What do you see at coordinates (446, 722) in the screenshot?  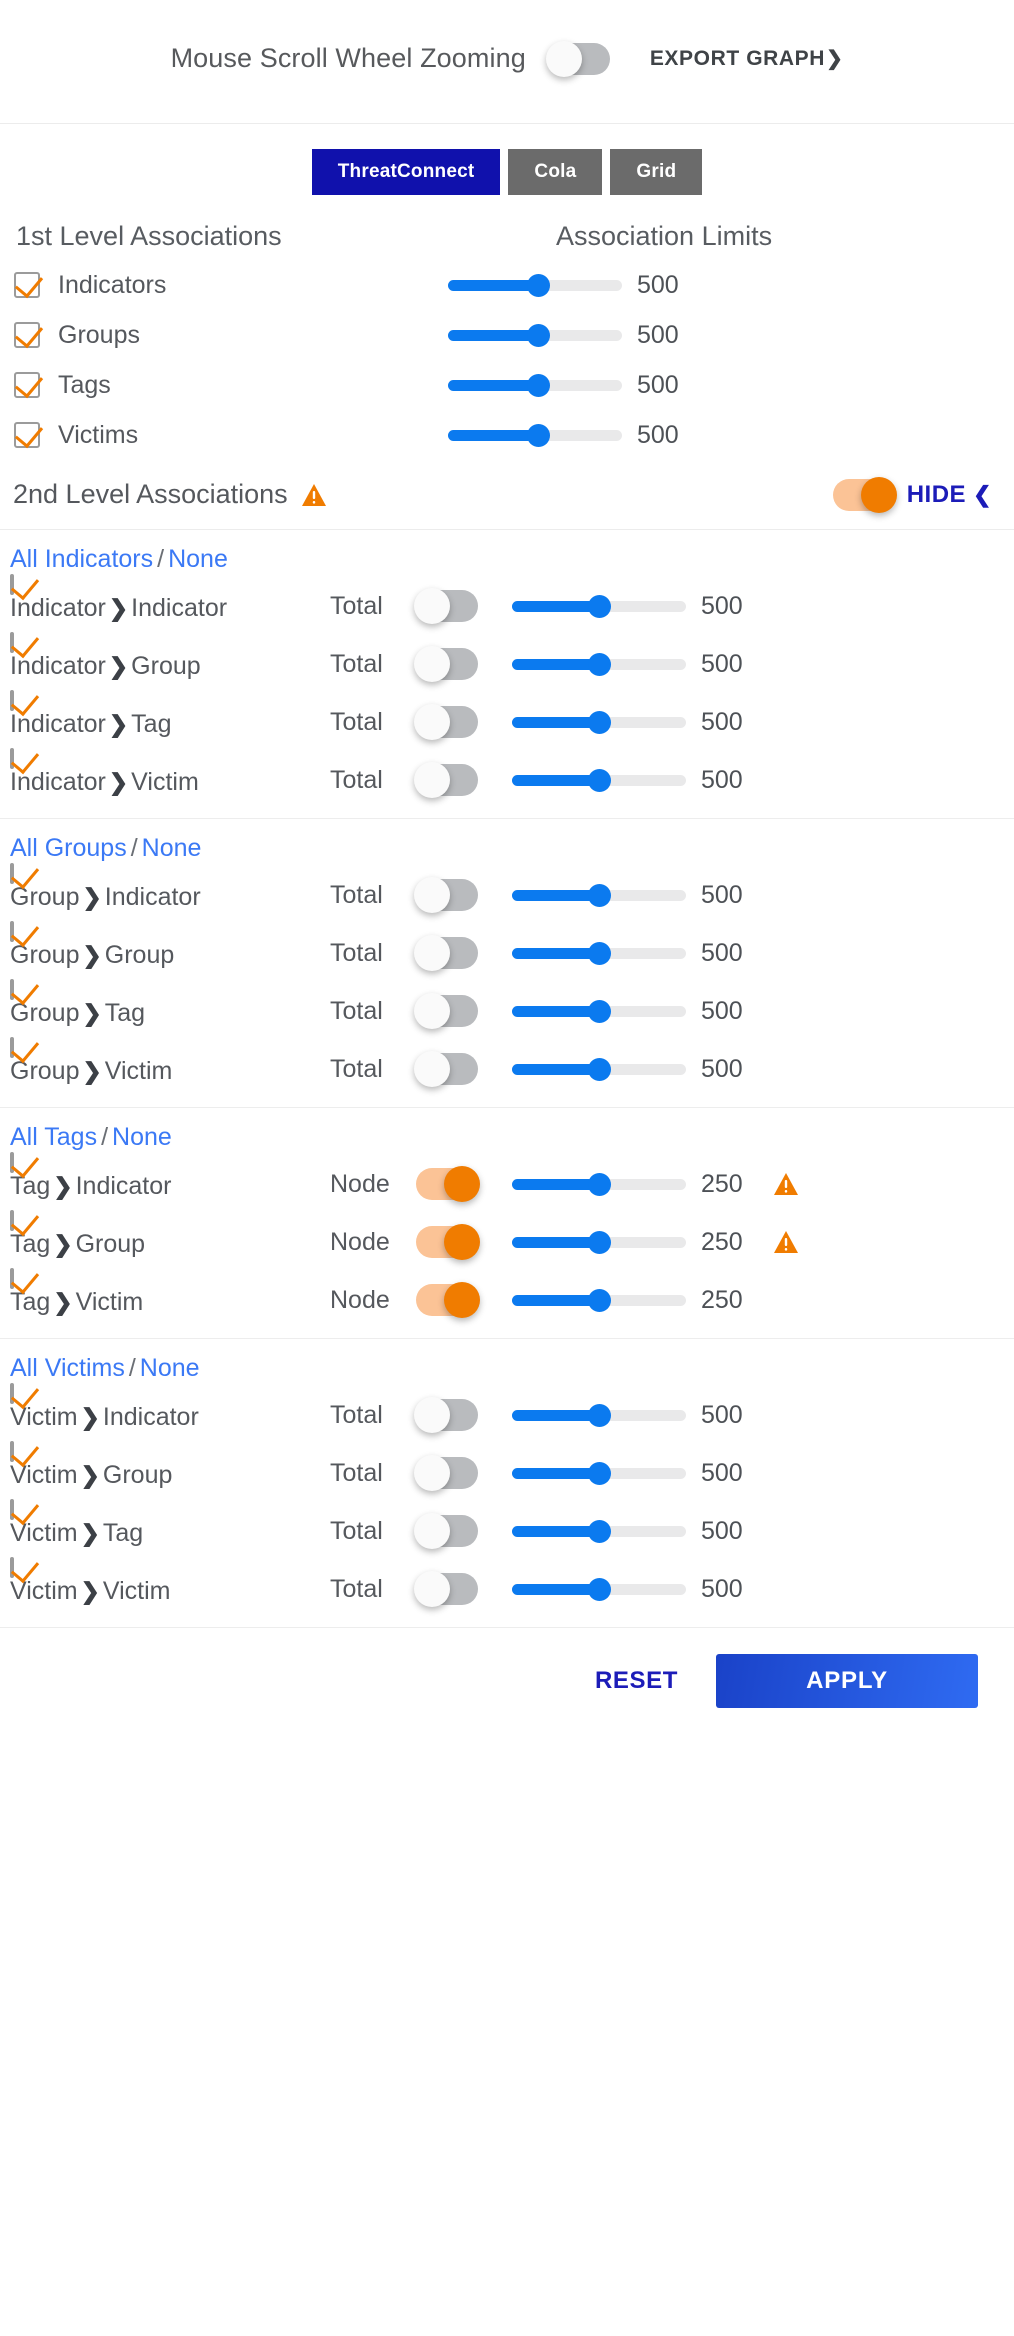 I see `limit-mode-toggle-indicator-tag` at bounding box center [446, 722].